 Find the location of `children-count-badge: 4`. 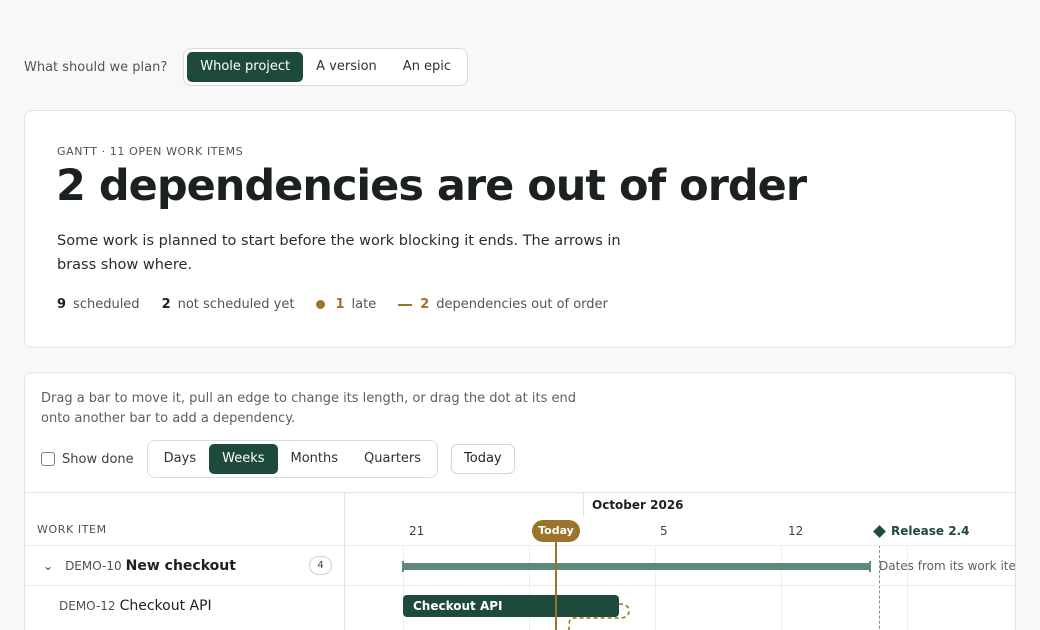

children-count-badge: 4 is located at coordinates (320, 565).